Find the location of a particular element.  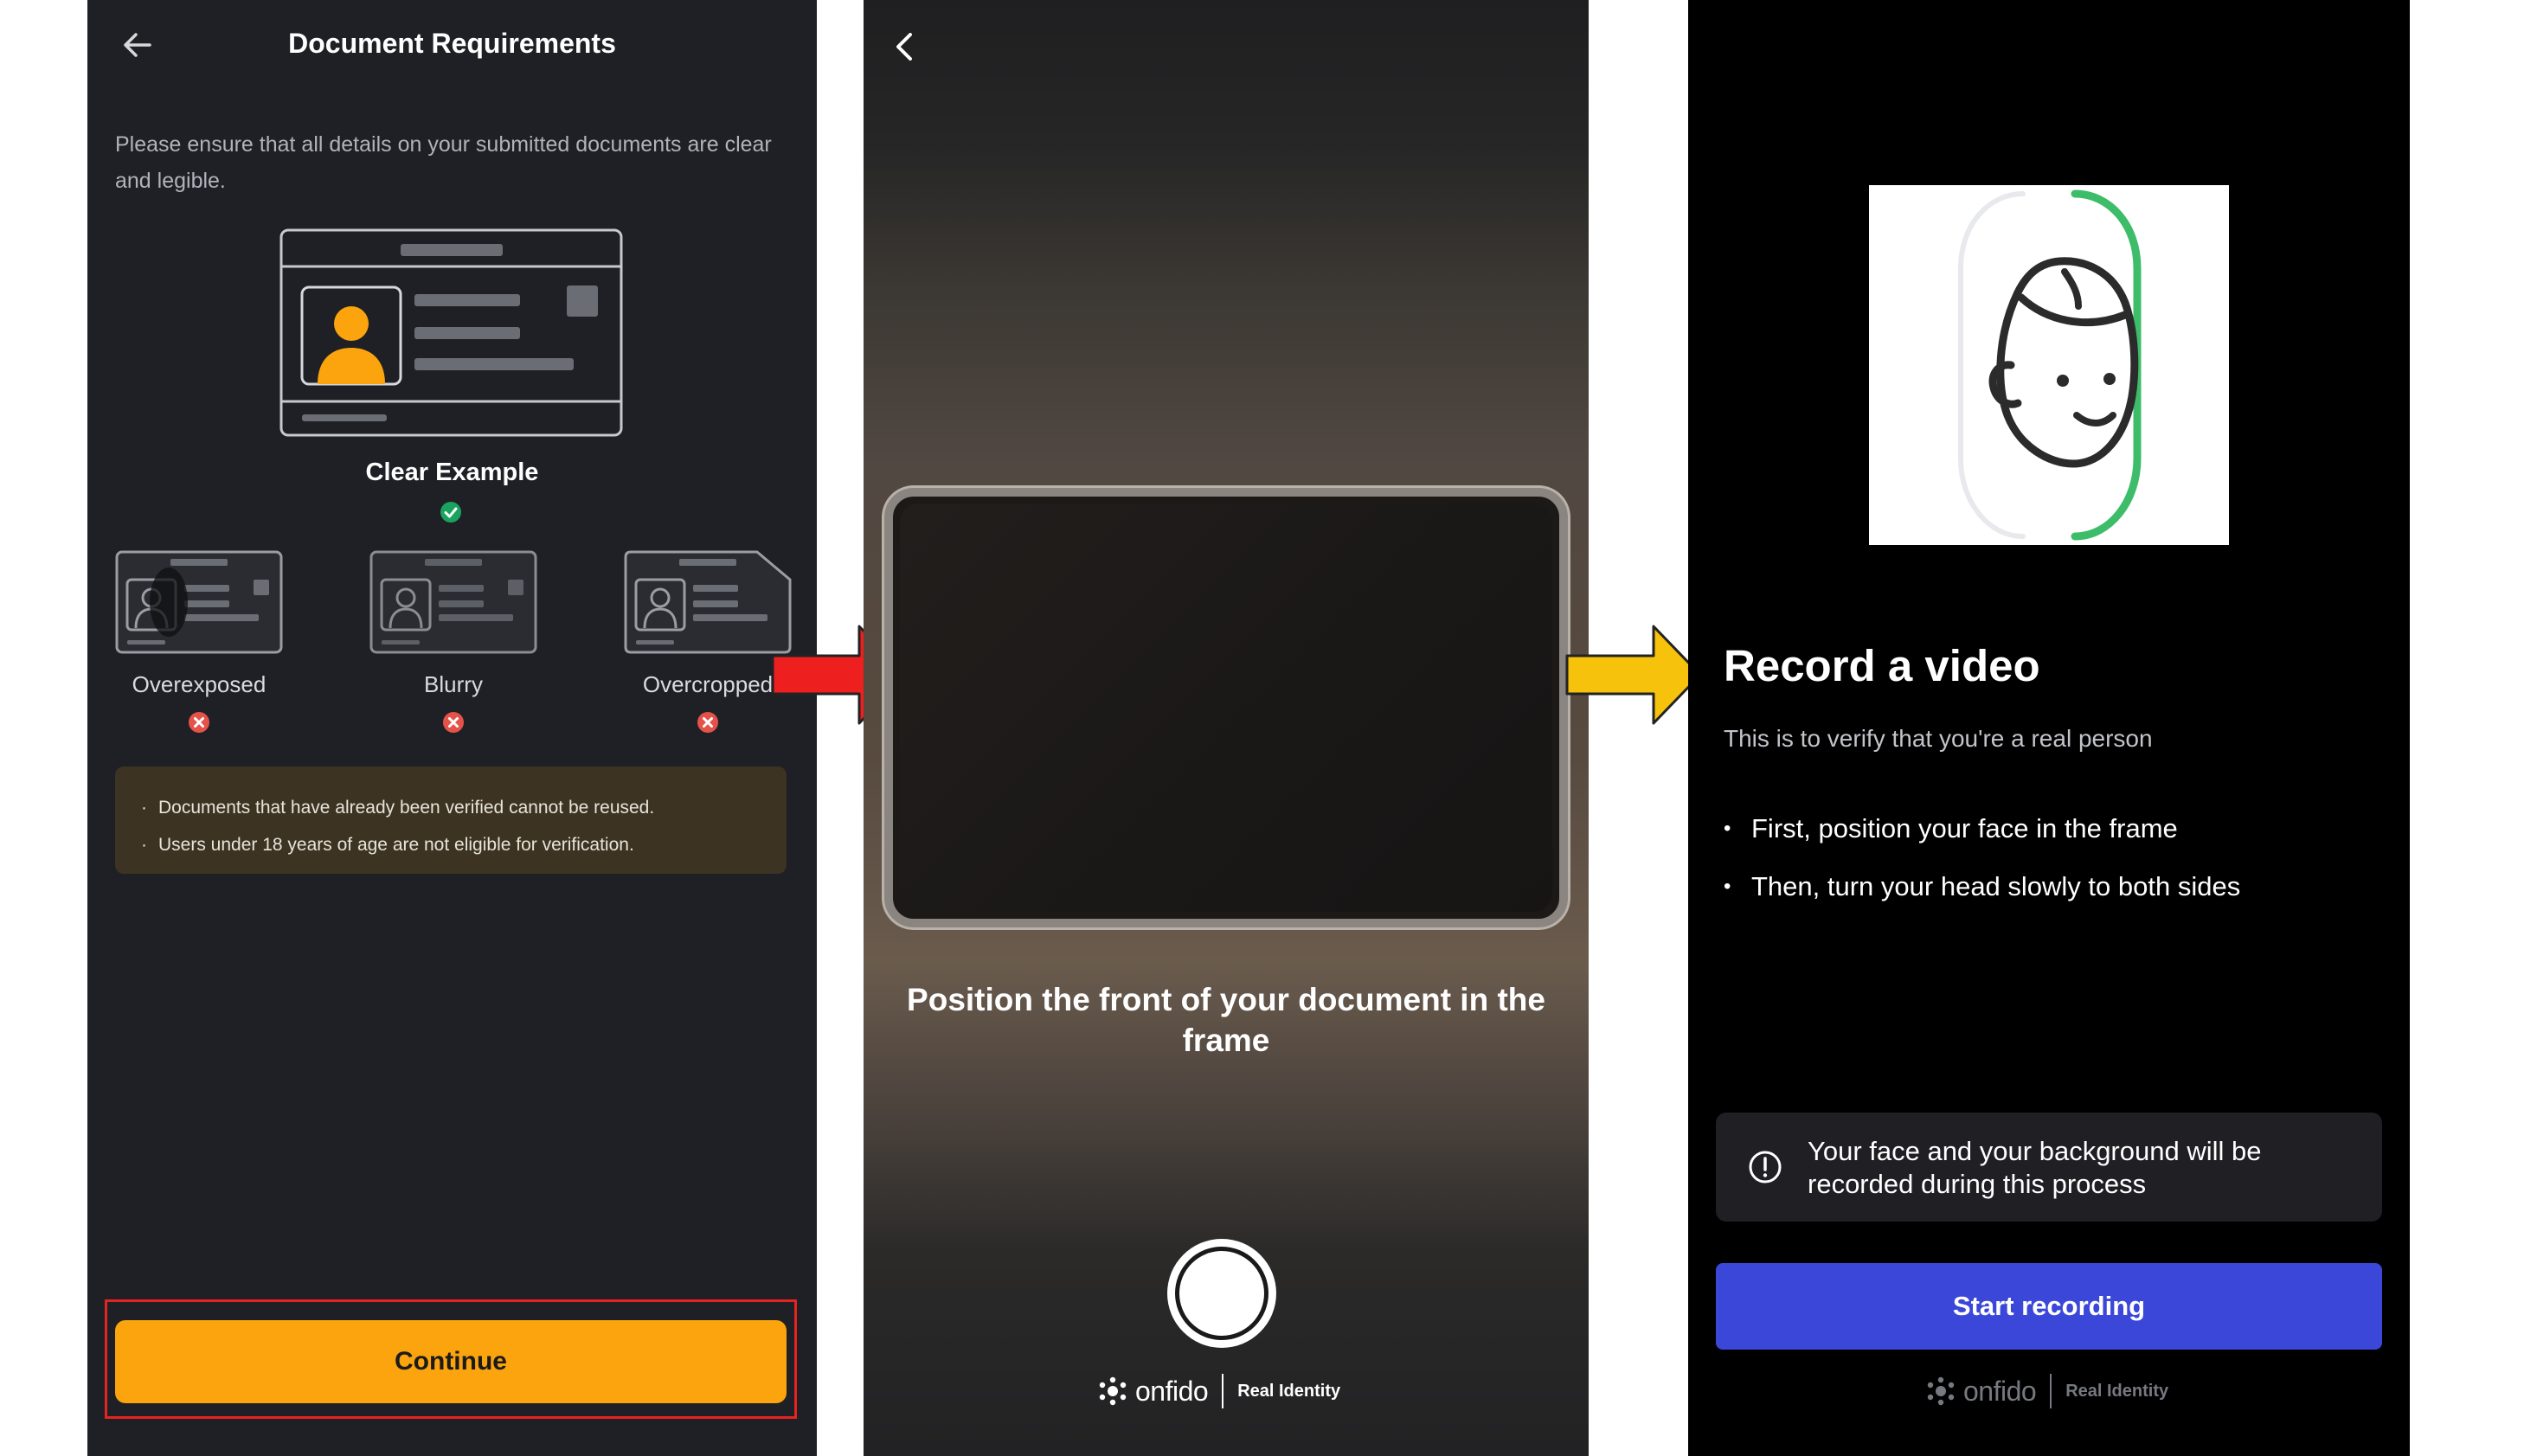

flow-arrow-yellow is located at coordinates (1634, 675).